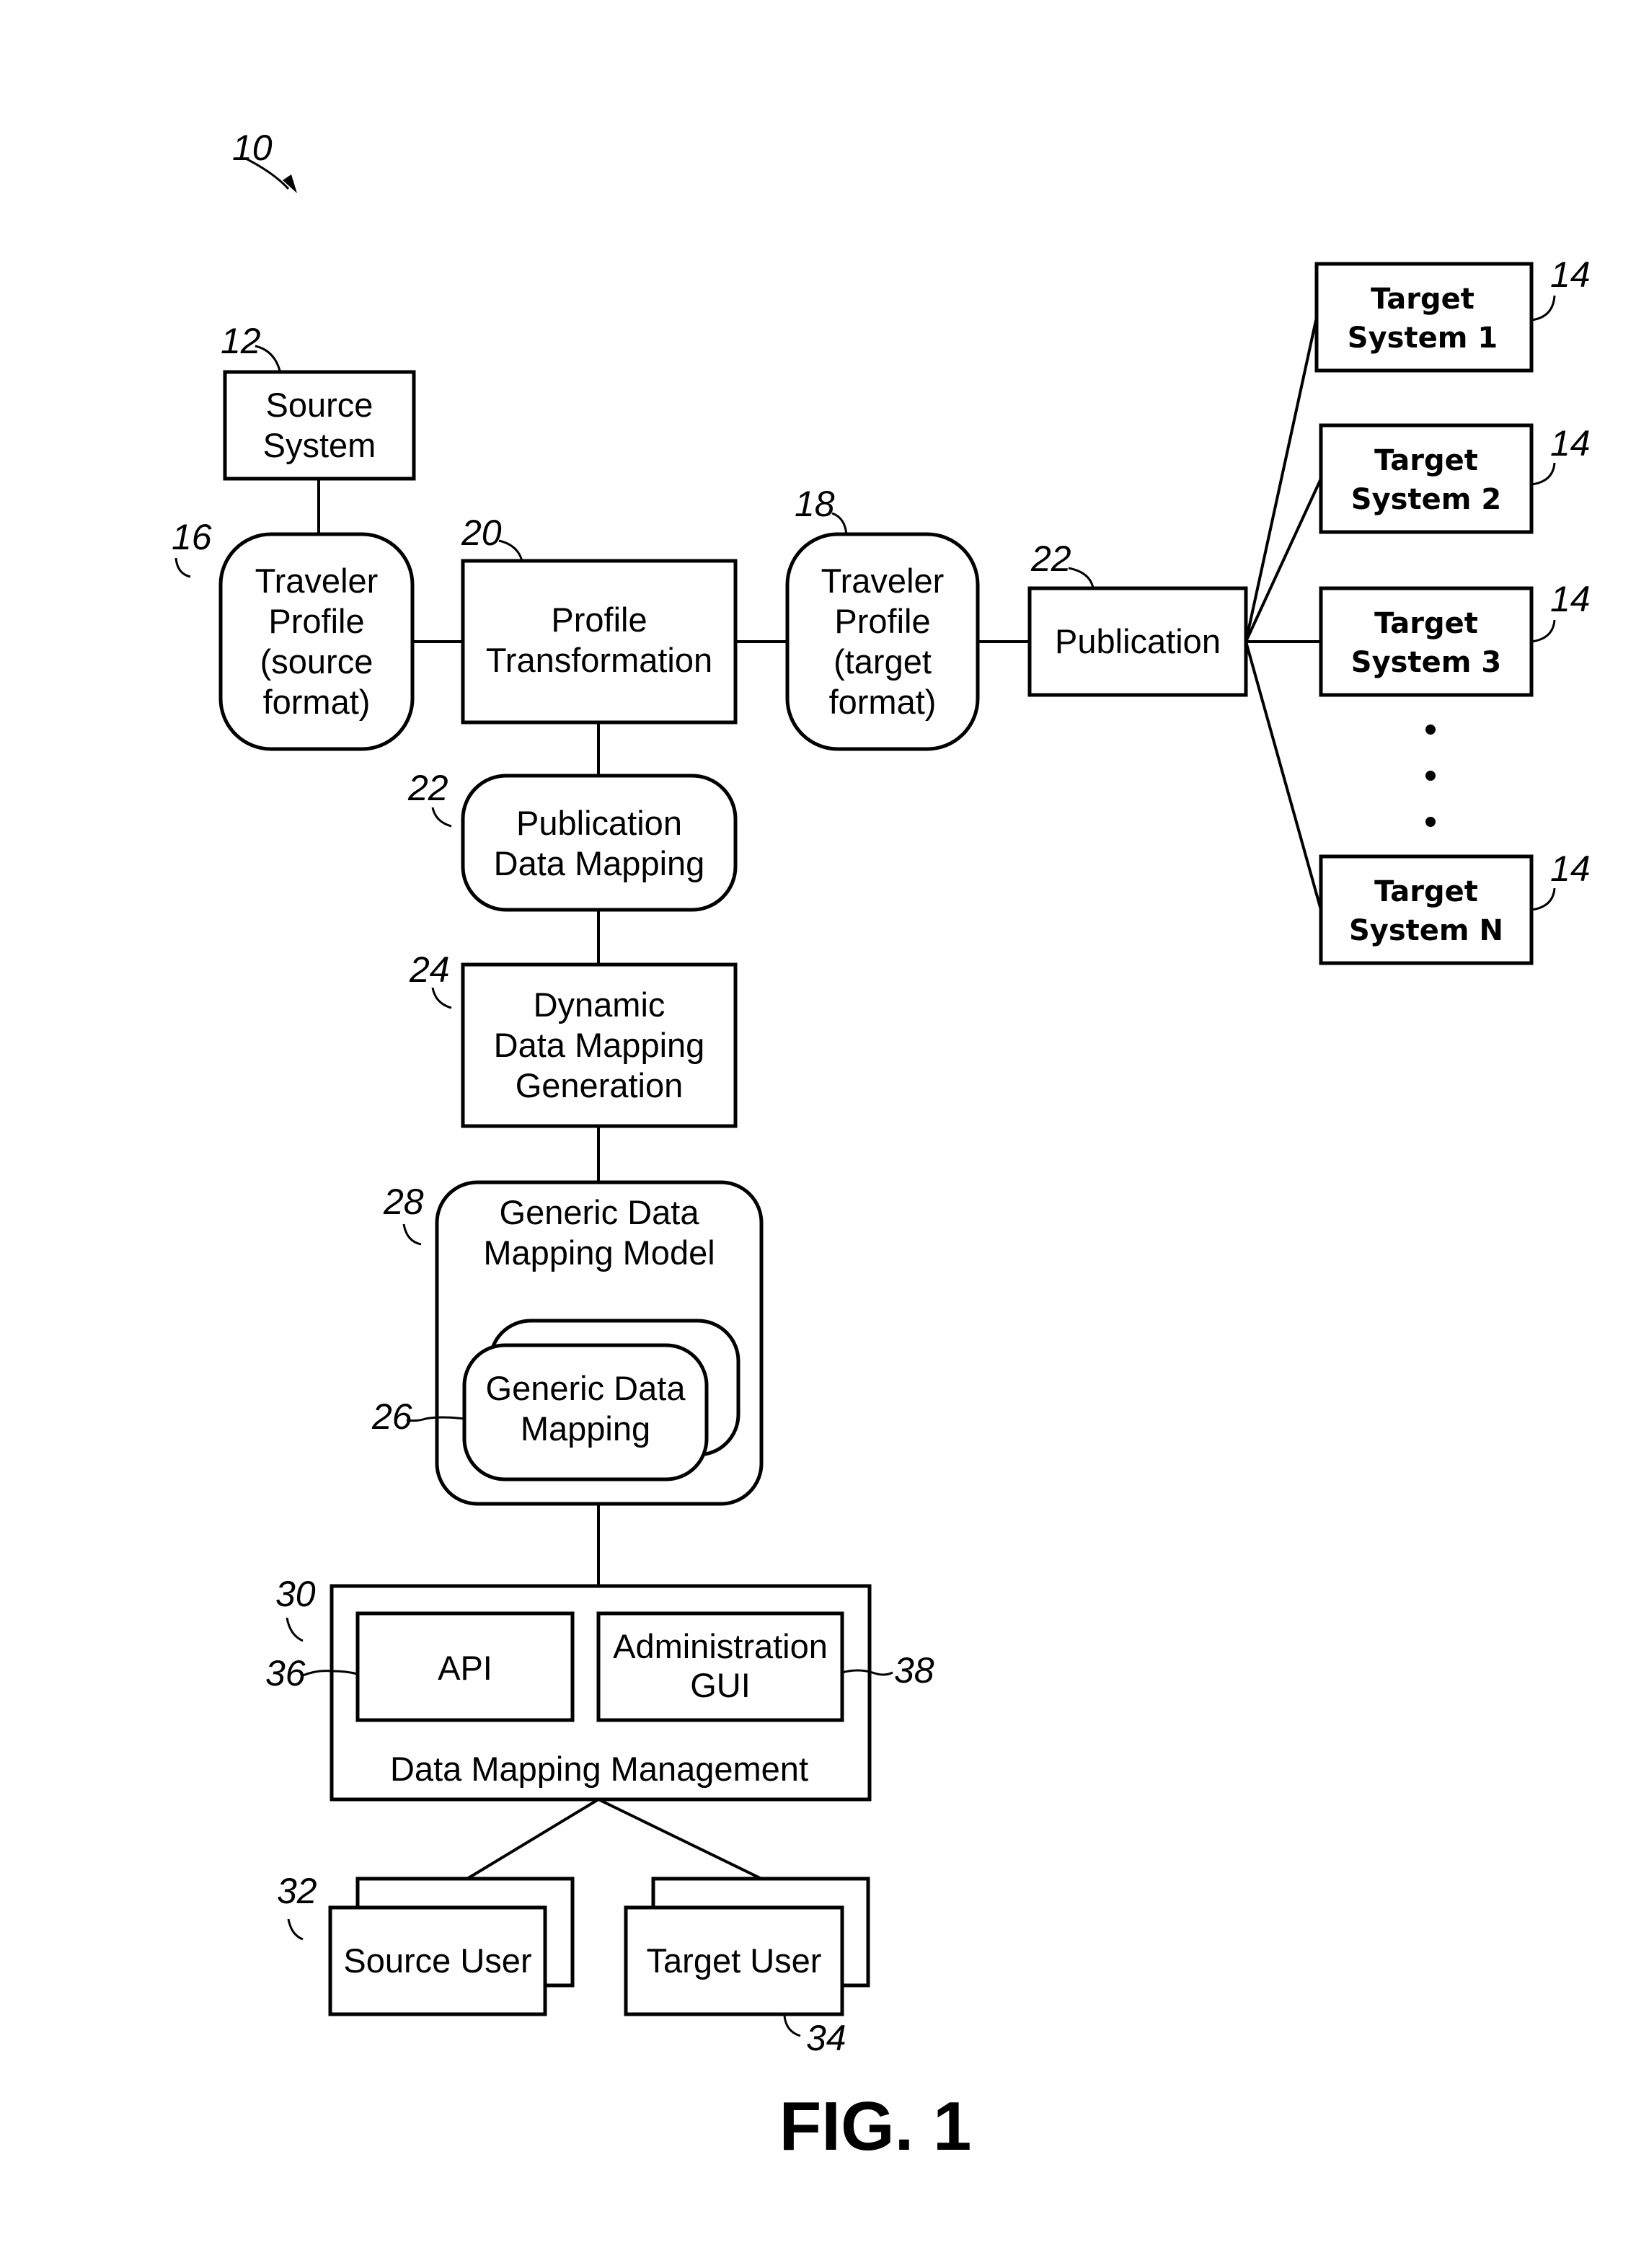 This screenshot has width=1636, height=2268. What do you see at coordinates (1137, 618) in the screenshot?
I see `node-publication: Publication 22` at bounding box center [1137, 618].